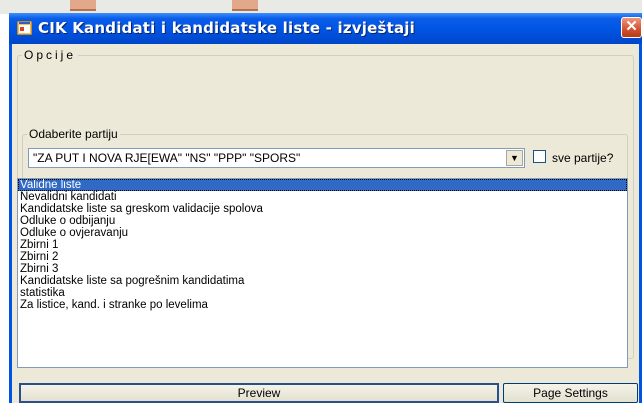  What do you see at coordinates (322, 245) in the screenshot?
I see `report-list-item: Zbirni 1` at bounding box center [322, 245].